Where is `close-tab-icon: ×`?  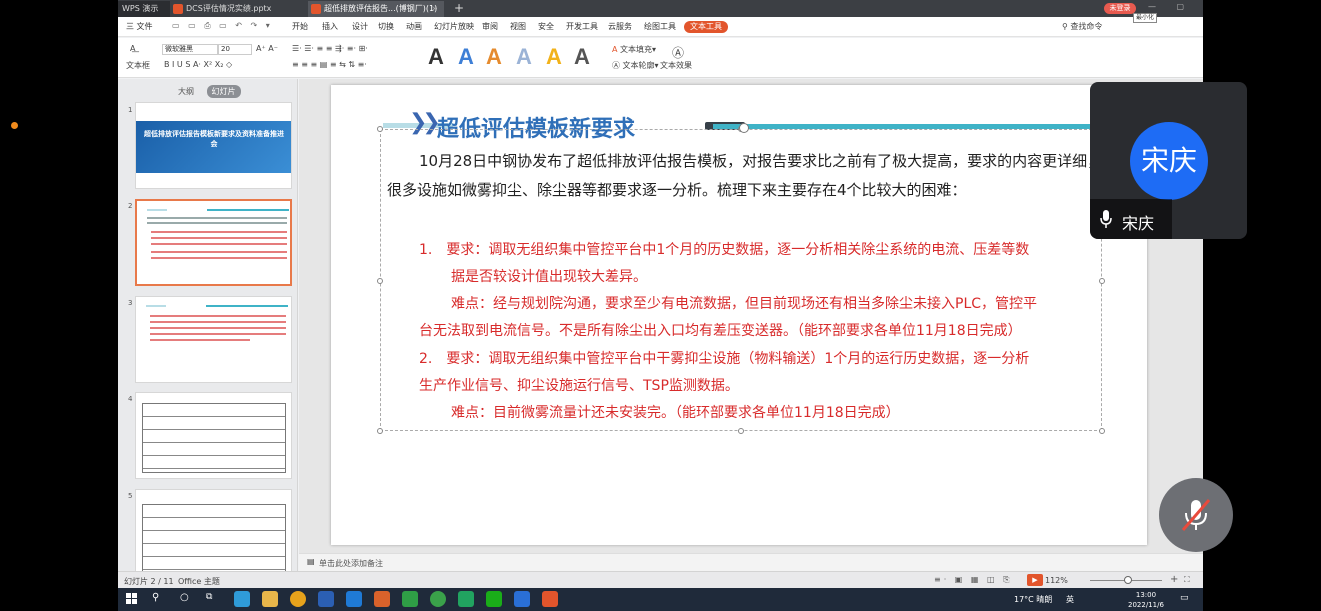
close-tab-icon: × is located at coordinates (434, 8).